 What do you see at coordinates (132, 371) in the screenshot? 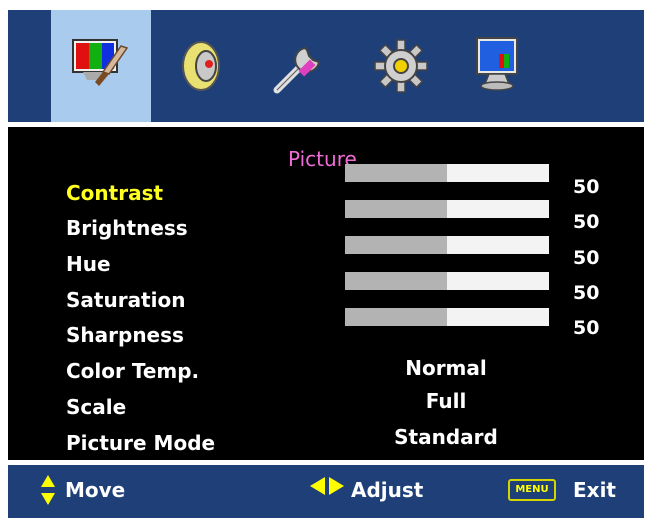
I see `color-temp-label: Color Temp.` at bounding box center [132, 371].